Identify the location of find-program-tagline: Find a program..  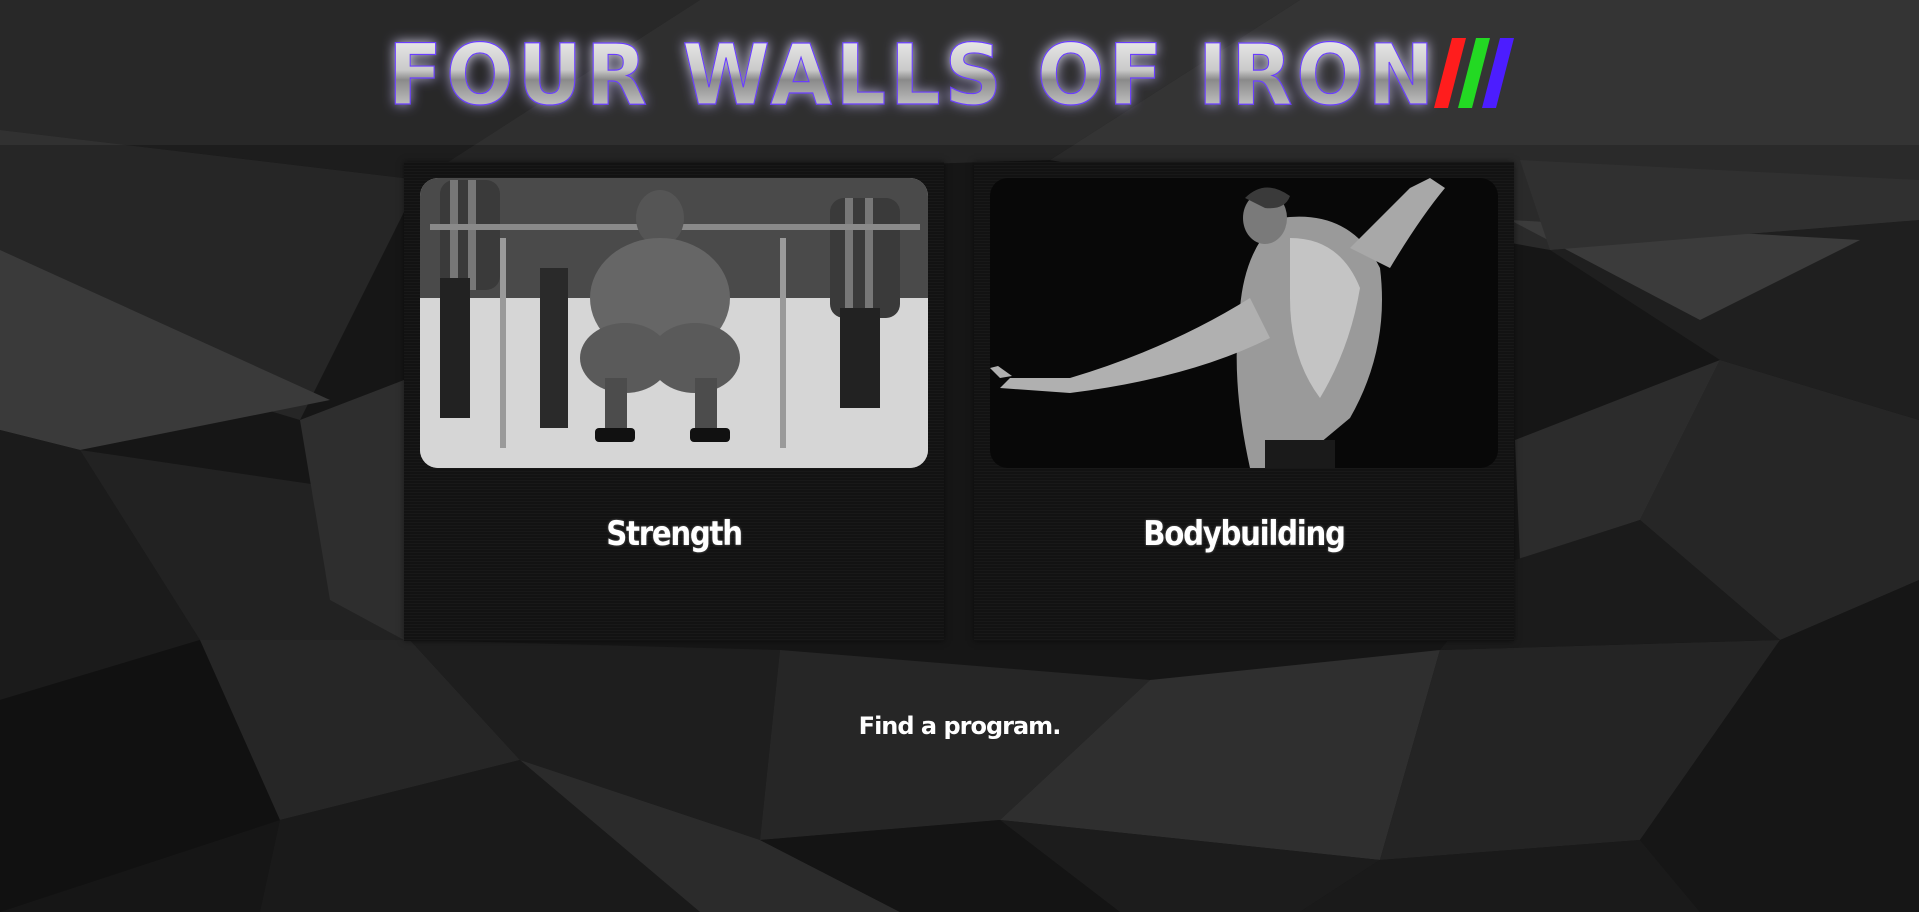
(960, 726).